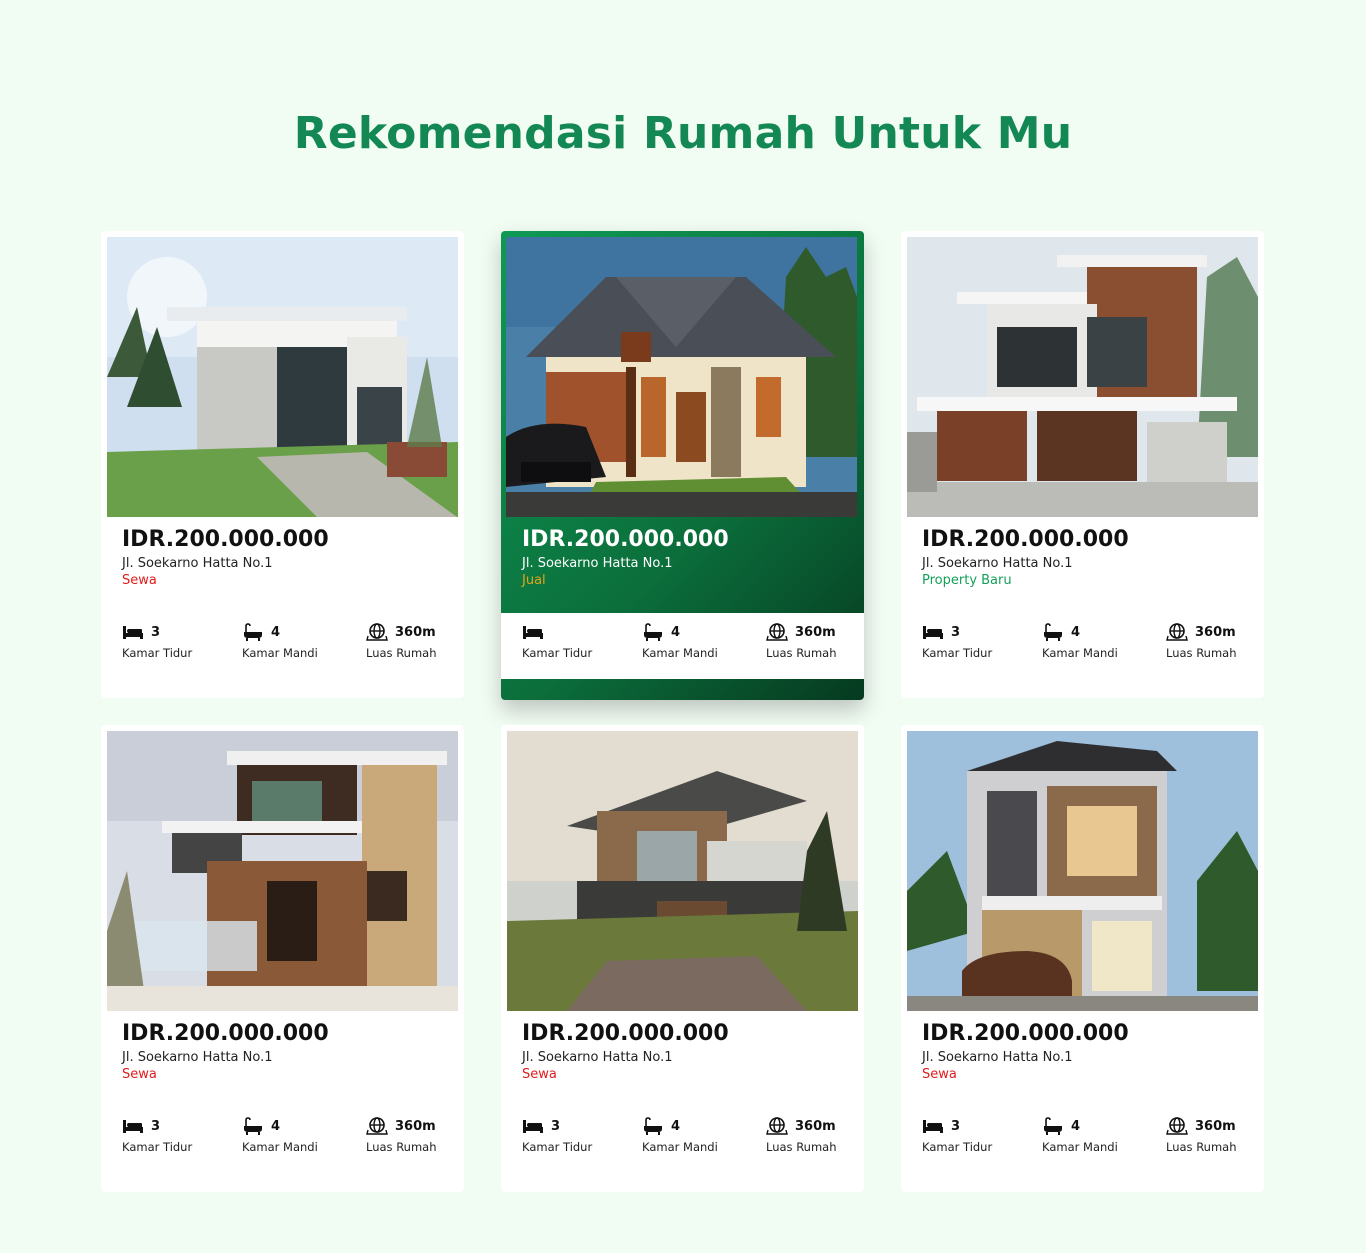 The image size is (1366, 1253). What do you see at coordinates (967, 580) in the screenshot?
I see `status-badge: Property Baru` at bounding box center [967, 580].